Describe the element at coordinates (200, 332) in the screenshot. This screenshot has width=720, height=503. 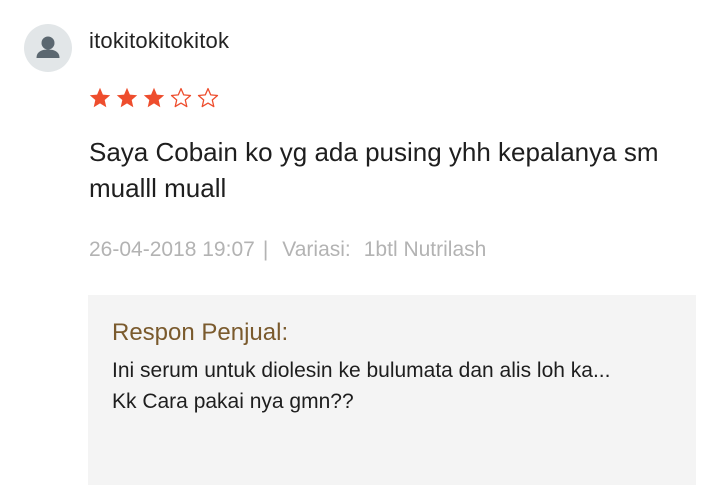
I see `seller-reply-title: Respon Penjual:` at that location.